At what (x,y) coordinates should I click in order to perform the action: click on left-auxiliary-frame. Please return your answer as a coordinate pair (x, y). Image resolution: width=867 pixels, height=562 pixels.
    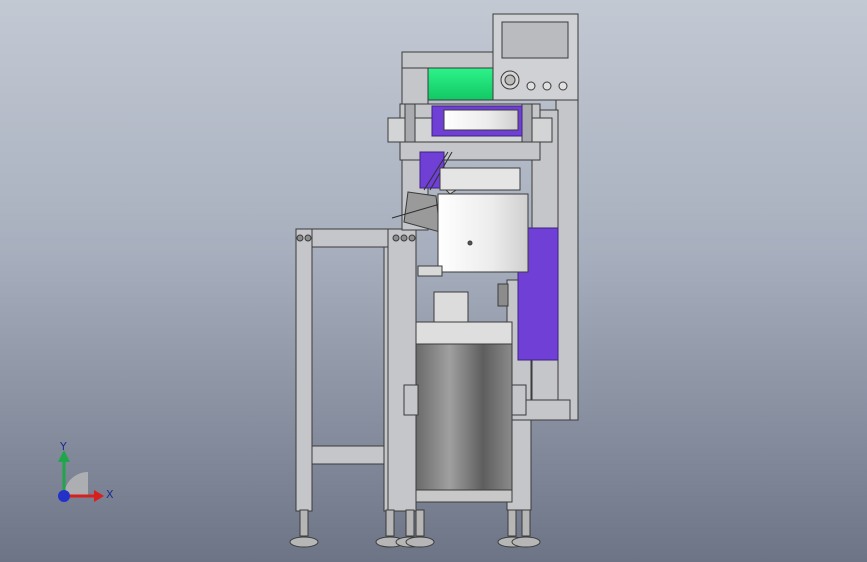
    Looking at the image, I should click on (344, 370).